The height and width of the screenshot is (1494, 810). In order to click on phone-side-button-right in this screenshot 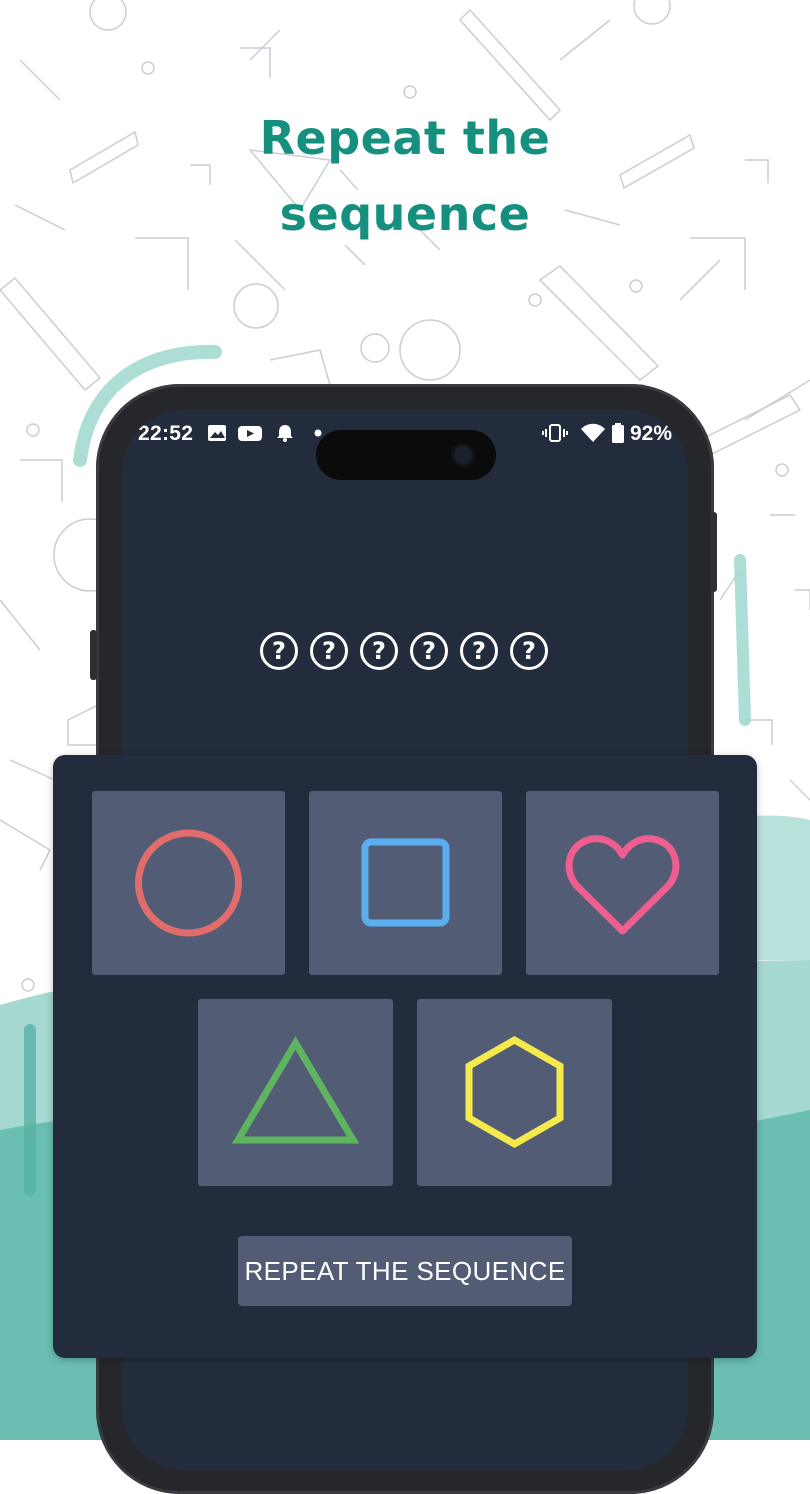, I will do `click(713, 552)`.